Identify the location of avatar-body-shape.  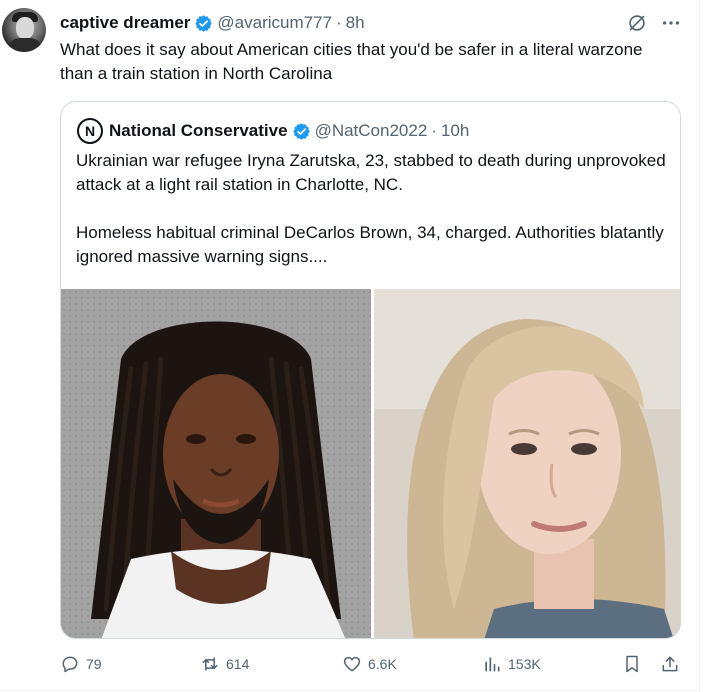
(25, 45).